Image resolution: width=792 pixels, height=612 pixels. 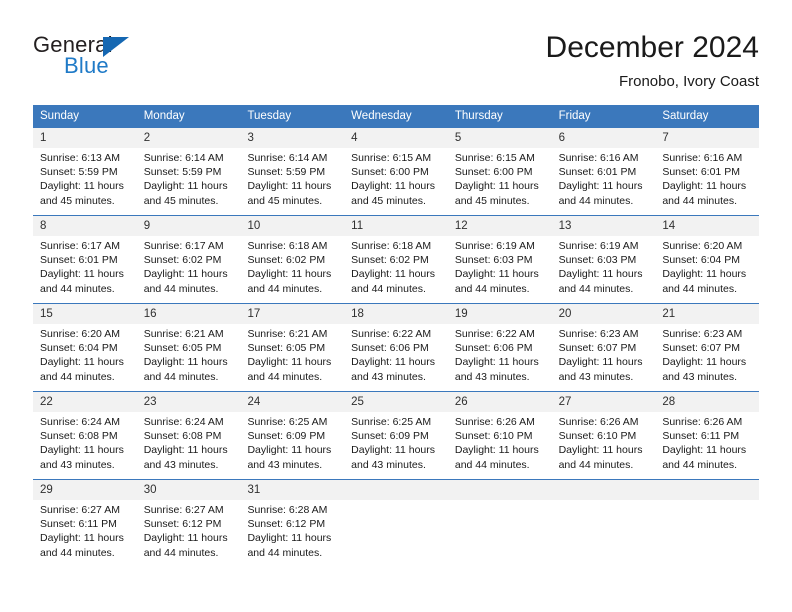 What do you see at coordinates (597, 436) in the screenshot?
I see `sunset-text: Sunset: 6:10 PM` at bounding box center [597, 436].